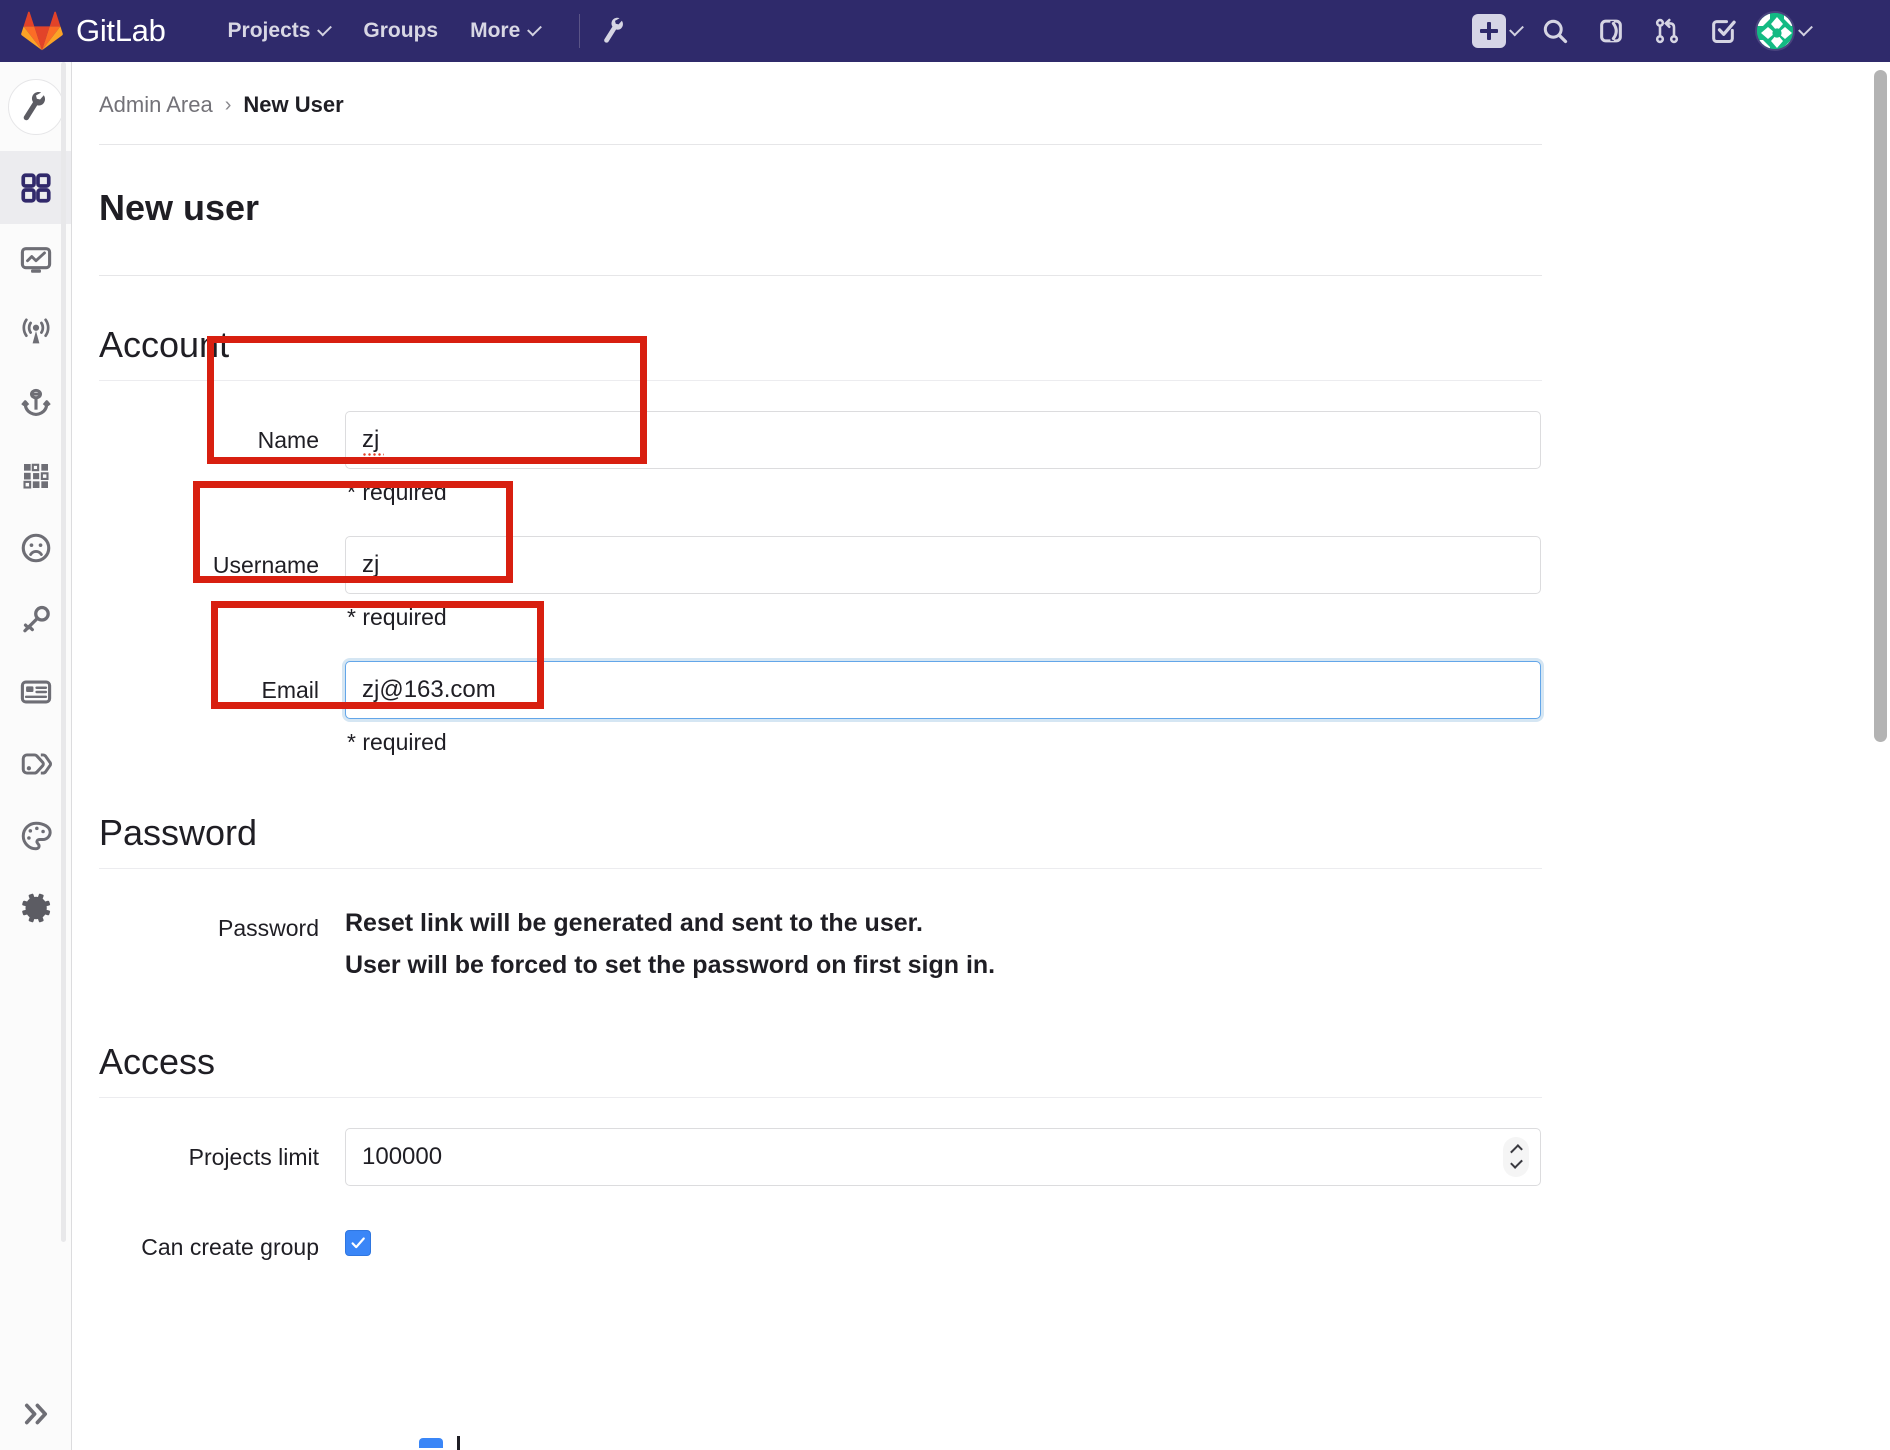 Image resolution: width=1890 pixels, height=1450 pixels. Describe the element at coordinates (397, 617) in the screenshot. I see `username-required-hint: * required` at that location.